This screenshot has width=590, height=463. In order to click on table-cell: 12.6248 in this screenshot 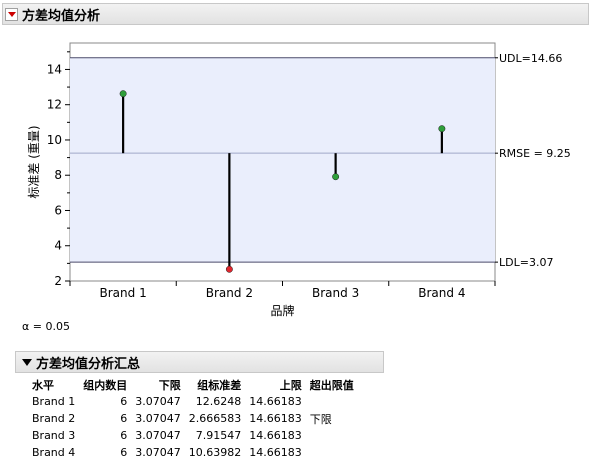, I will do `click(218, 401)`.